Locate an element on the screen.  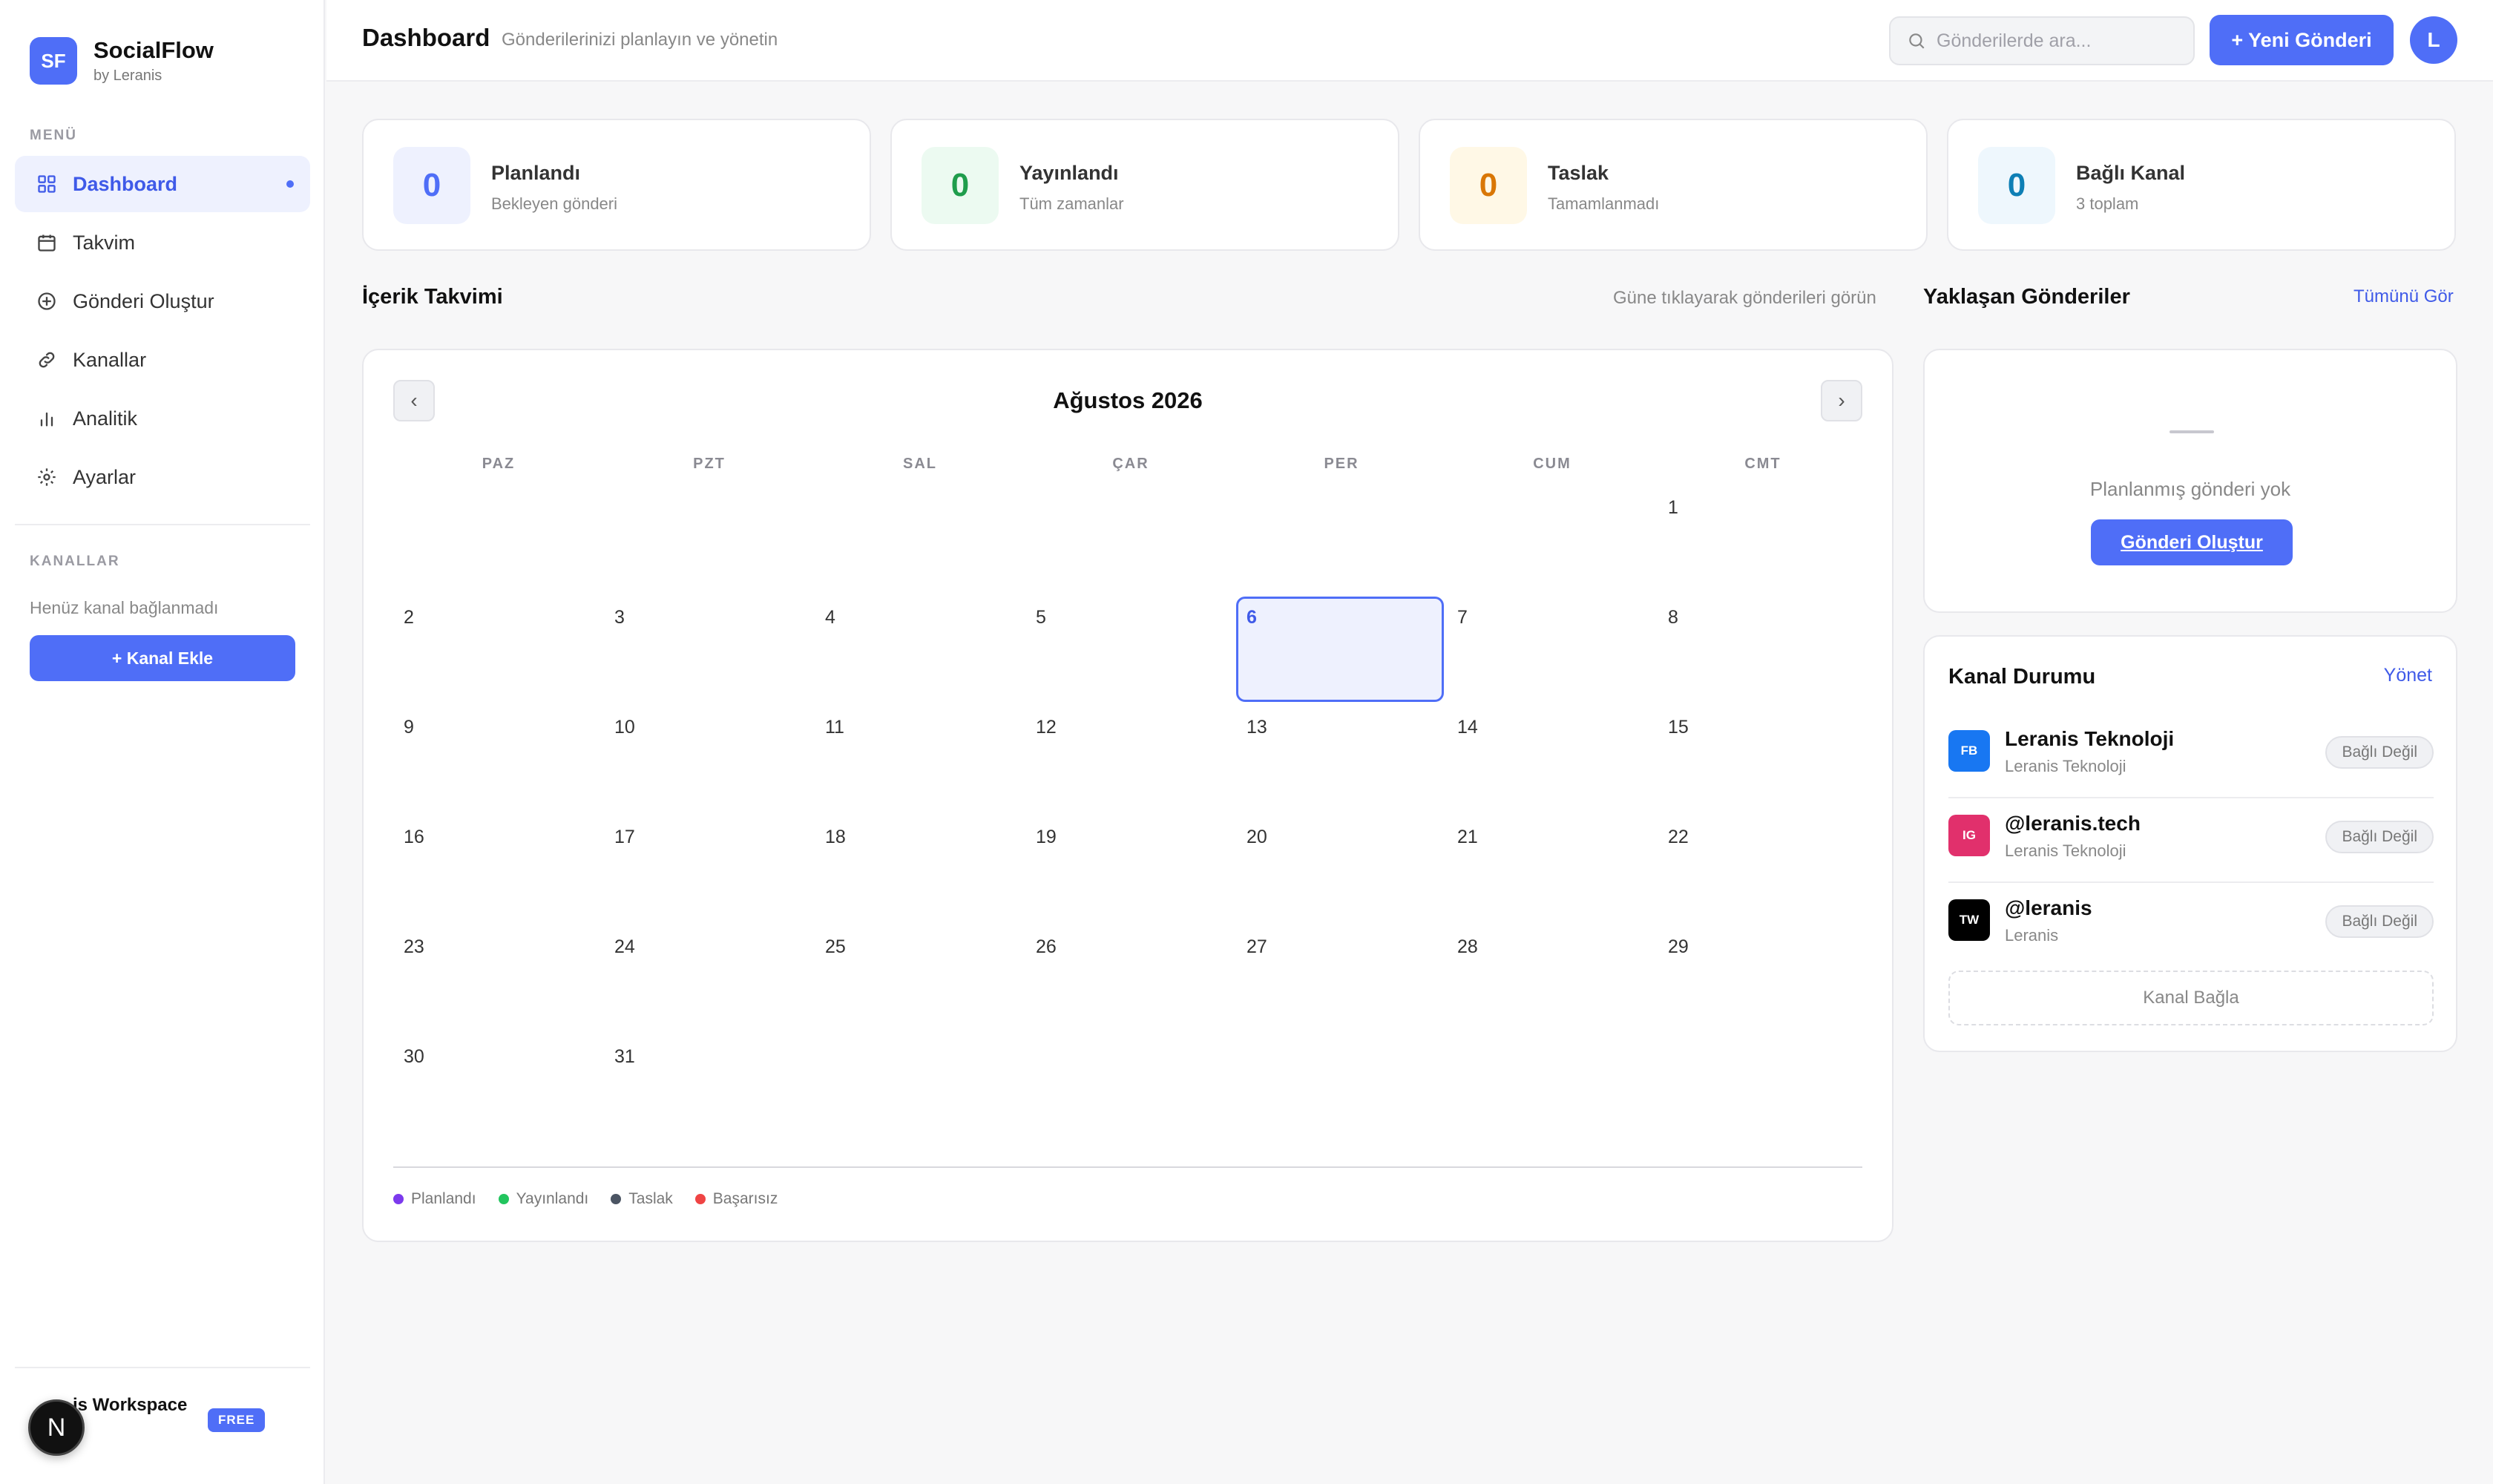
weekday-header: ÇAR is located at coordinates (1130, 464).